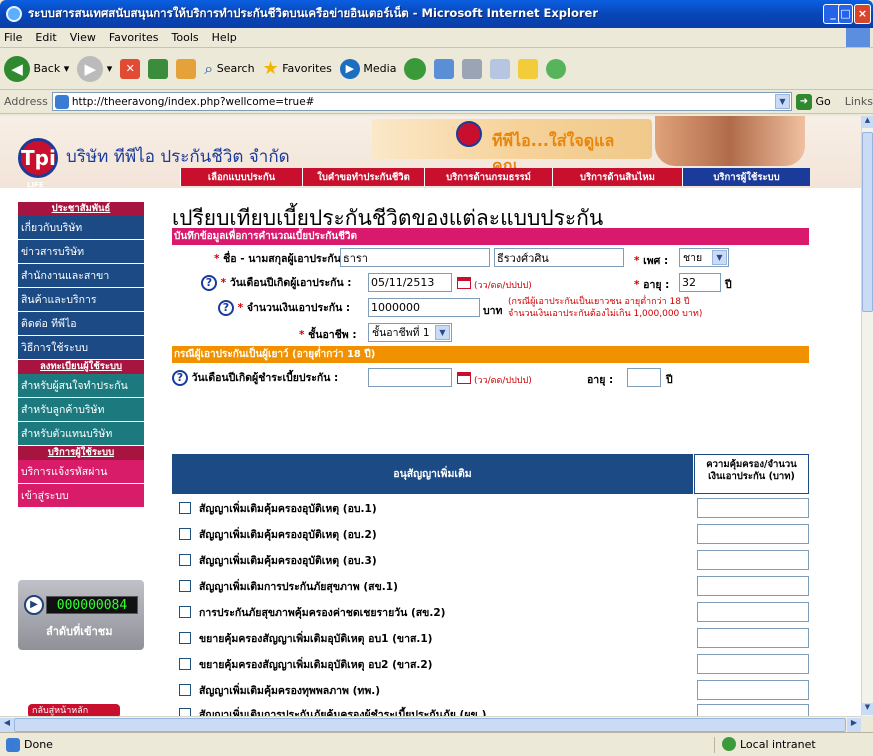 This screenshot has height=756, width=873. Describe the element at coordinates (81, 386) in the screenshot. I see `sidebar-item-prospects: สำหรับผู้สนใจทำประกัน` at that location.